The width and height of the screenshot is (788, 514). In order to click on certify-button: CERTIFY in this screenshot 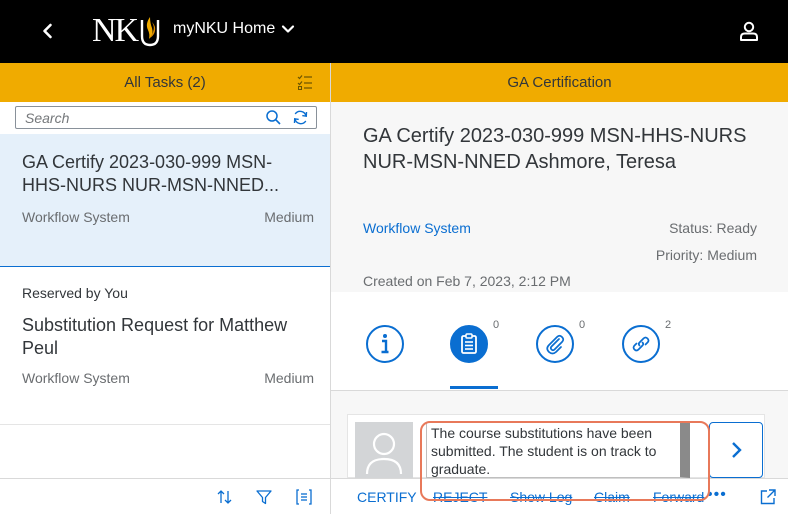, I will do `click(387, 497)`.